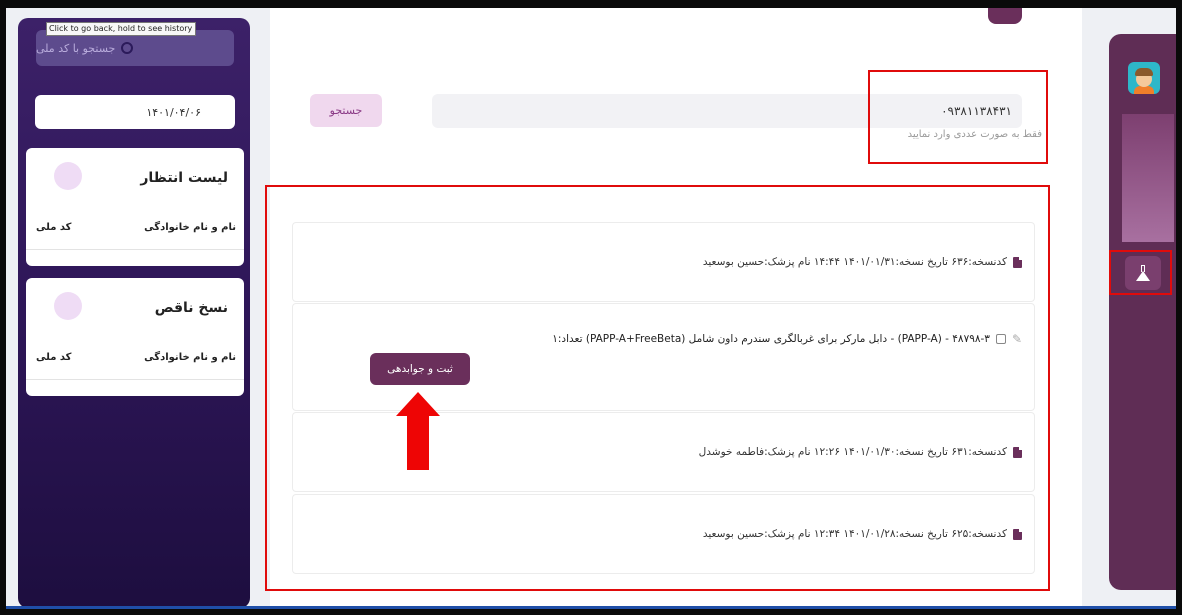 This screenshot has width=1182, height=615. I want to click on waiting-list-title: لیست انتظار, so click(184, 178).